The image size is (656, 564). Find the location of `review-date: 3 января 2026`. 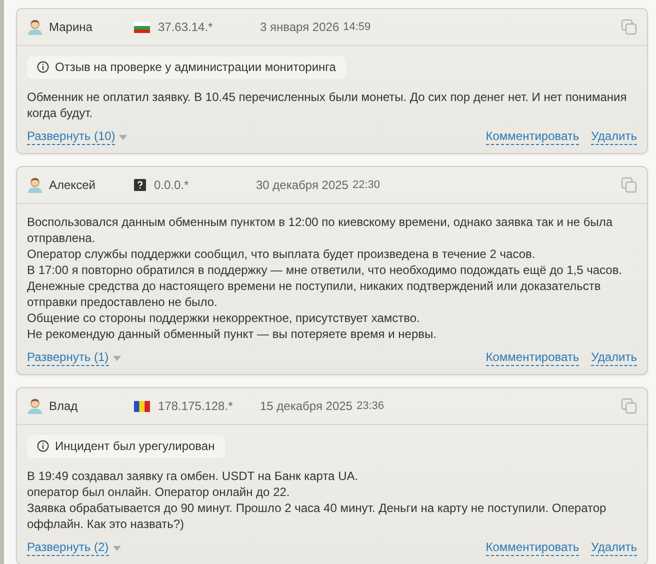

review-date: 3 января 2026 is located at coordinates (300, 27).